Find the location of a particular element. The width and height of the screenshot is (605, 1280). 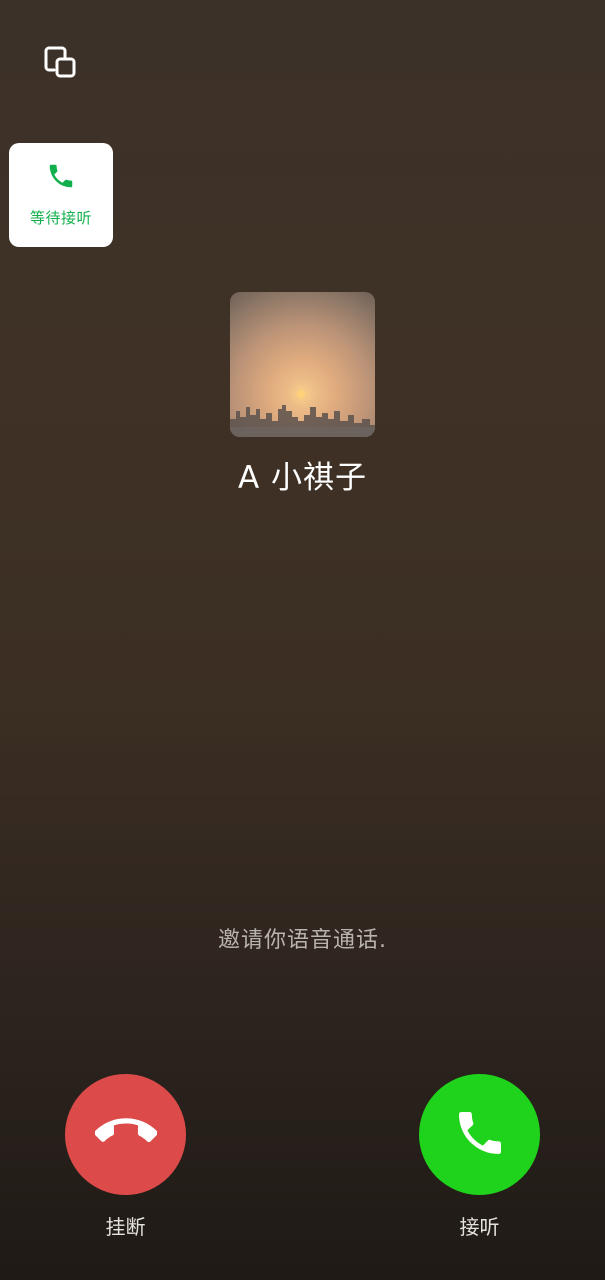

floating-window-icon is located at coordinates (60, 64).